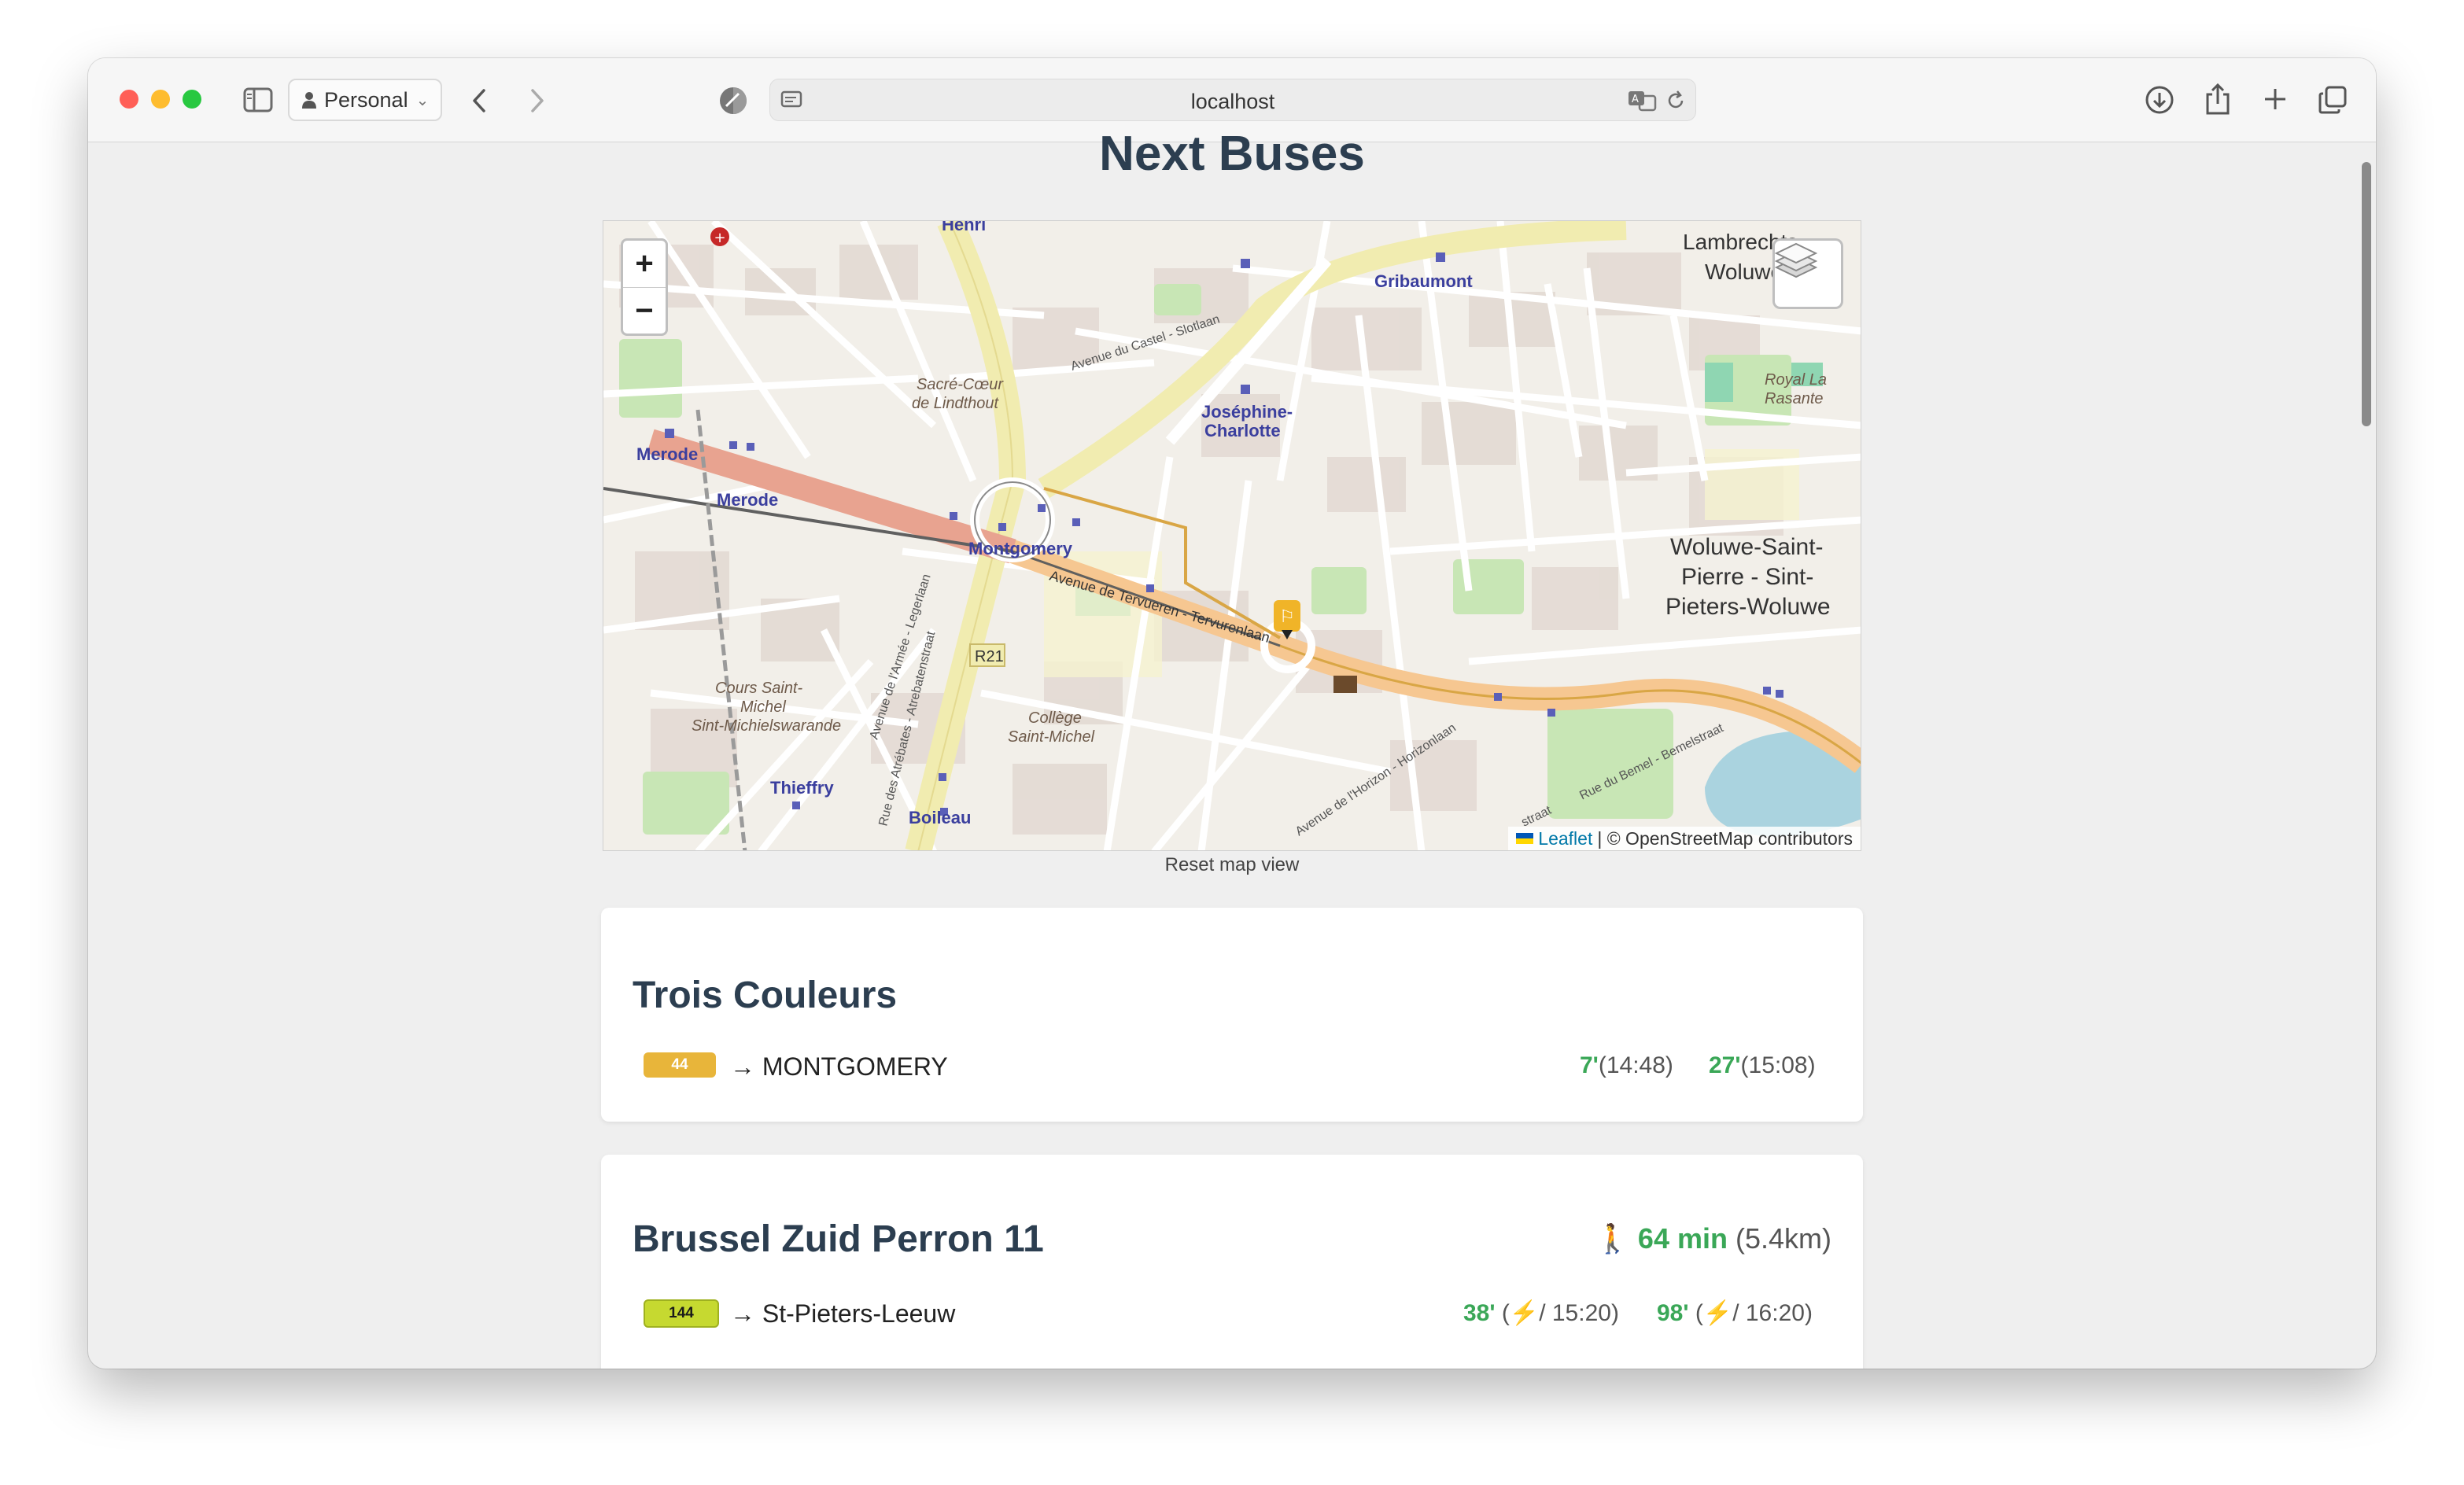 This screenshot has height=1485, width=2464. I want to click on layers-icon, so click(1796, 260).